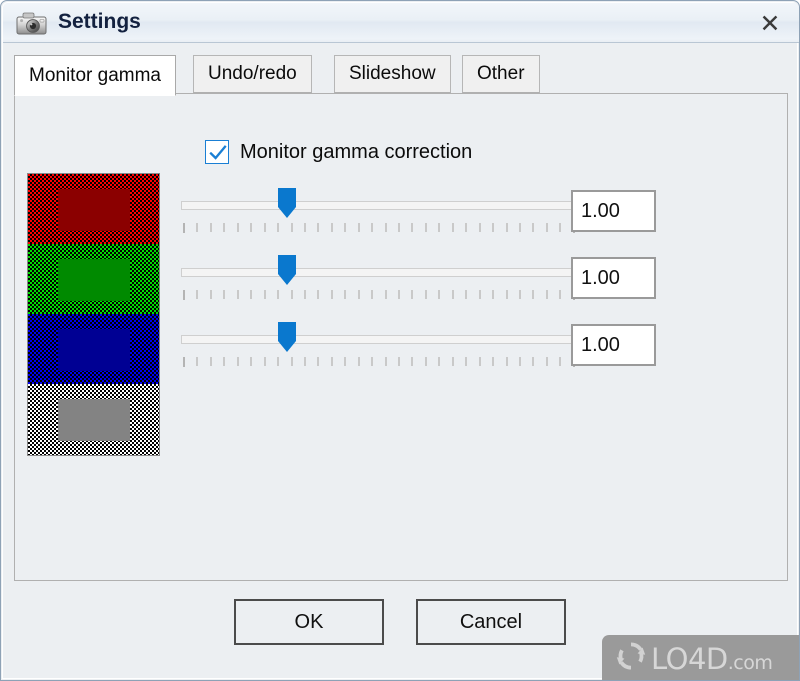 The height and width of the screenshot is (681, 800). Describe the element at coordinates (378, 339) in the screenshot. I see `gamma-slider-blue-track` at that location.